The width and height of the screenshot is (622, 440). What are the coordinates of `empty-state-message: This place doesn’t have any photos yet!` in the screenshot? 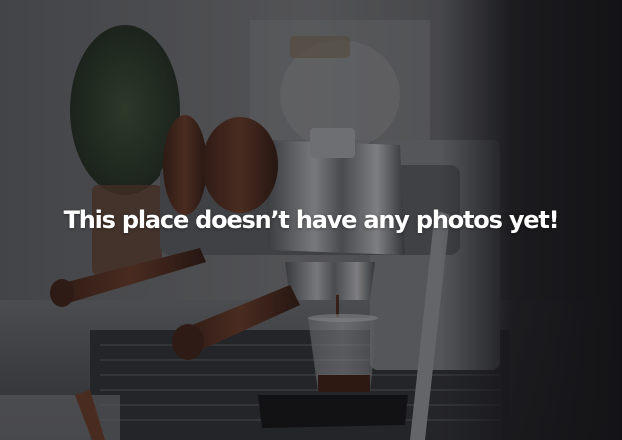 It's located at (311, 220).